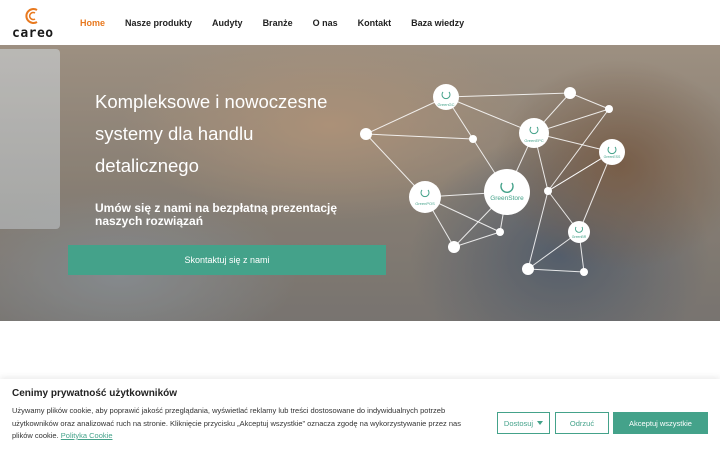  I want to click on node-green-store: GreenStore, so click(507, 192).